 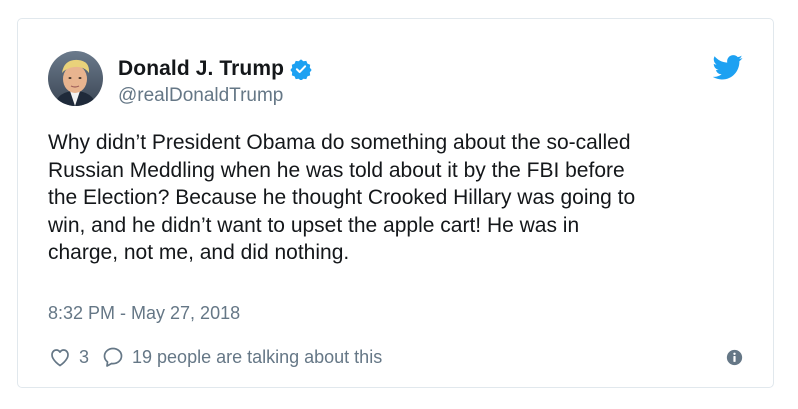 What do you see at coordinates (60, 357) in the screenshot?
I see `heart-icon` at bounding box center [60, 357].